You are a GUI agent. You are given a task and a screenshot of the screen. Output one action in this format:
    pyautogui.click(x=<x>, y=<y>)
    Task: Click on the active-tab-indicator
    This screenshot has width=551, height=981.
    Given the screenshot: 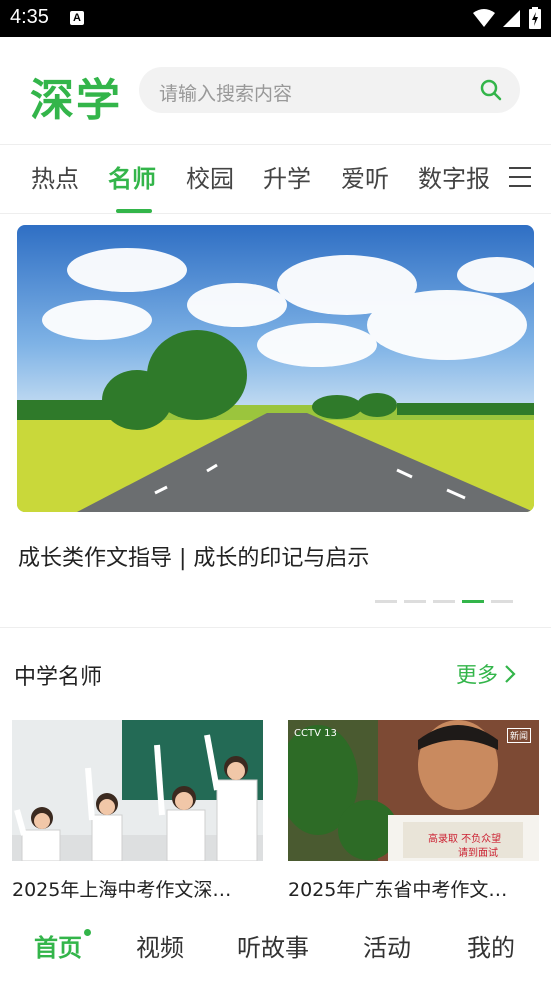 What is the action you would take?
    pyautogui.click(x=134, y=211)
    